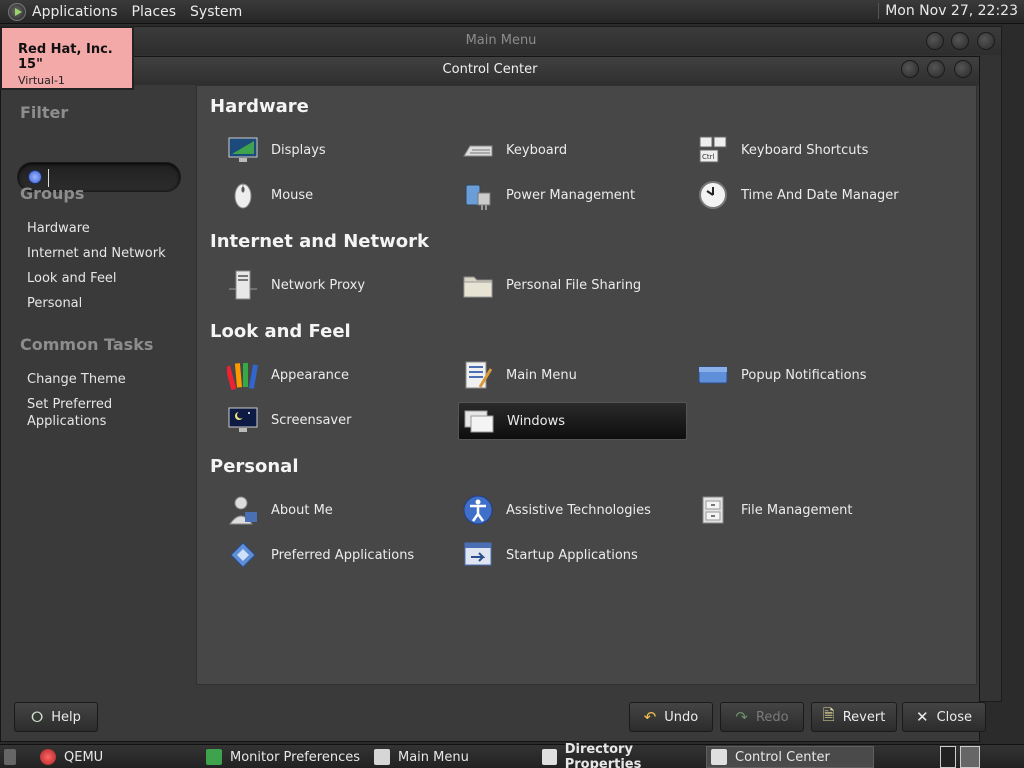 The height and width of the screenshot is (768, 1024). Describe the element at coordinates (478, 195) in the screenshot. I see `power-management-icon` at that location.